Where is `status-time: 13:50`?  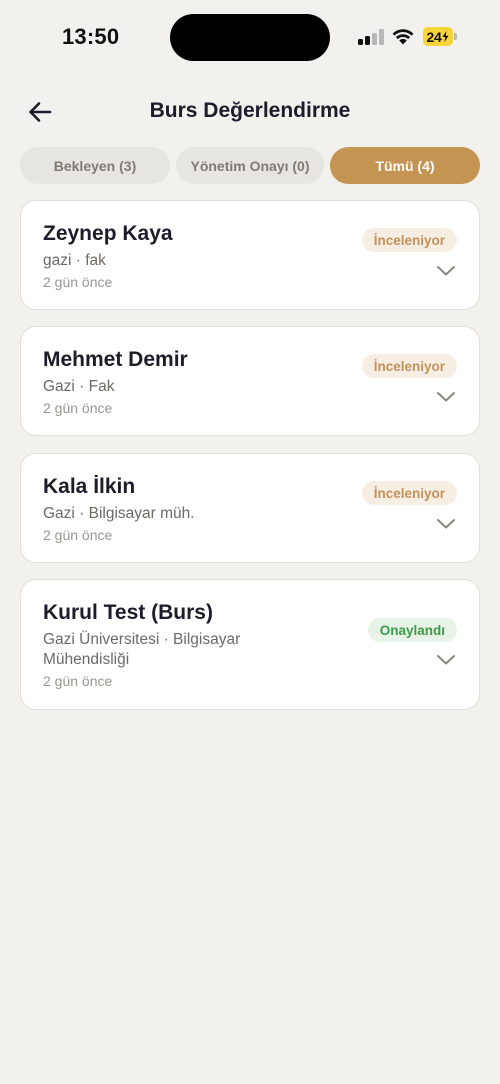 status-time: 13:50 is located at coordinates (91, 36).